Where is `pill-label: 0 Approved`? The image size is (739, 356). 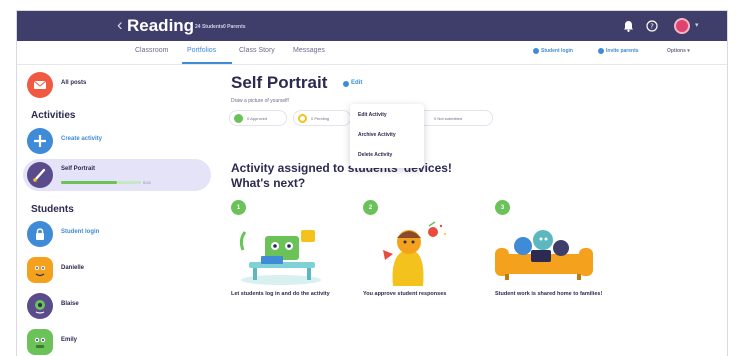
pill-label: 0 Approved is located at coordinates (257, 118).